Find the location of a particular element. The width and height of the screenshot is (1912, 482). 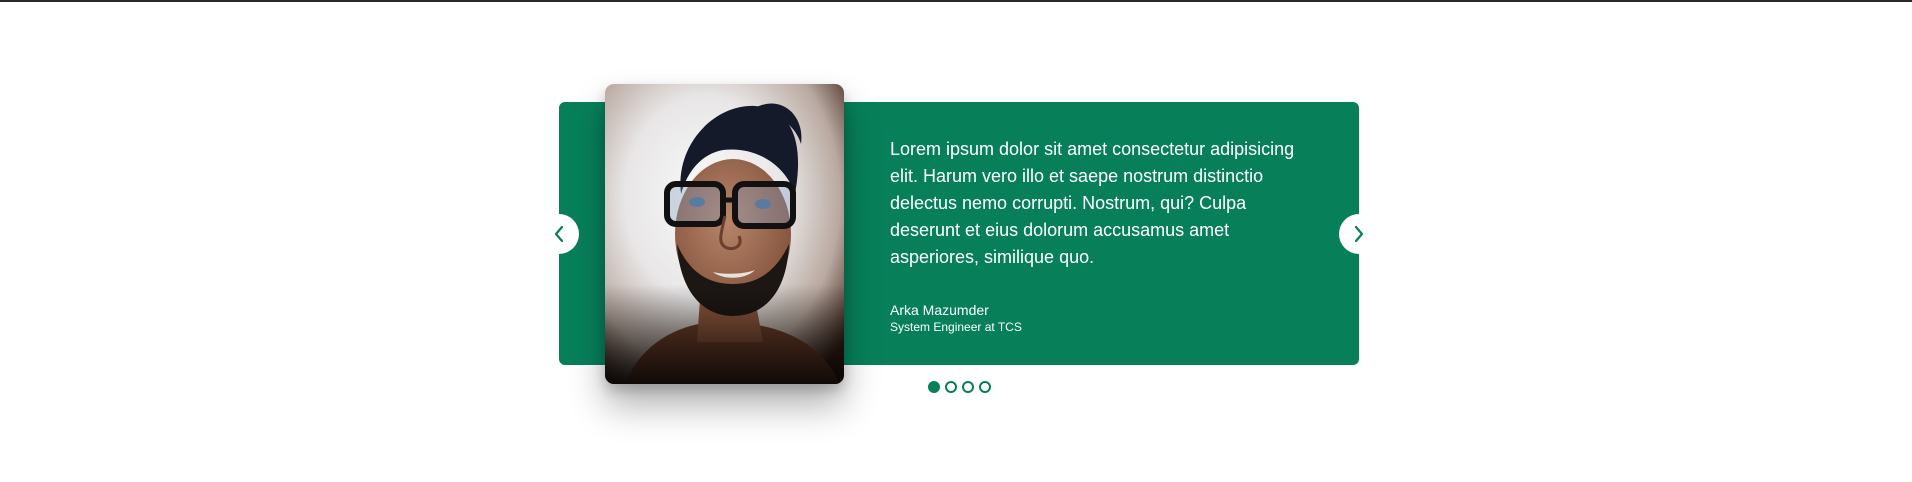

author-photo is located at coordinates (724, 234).